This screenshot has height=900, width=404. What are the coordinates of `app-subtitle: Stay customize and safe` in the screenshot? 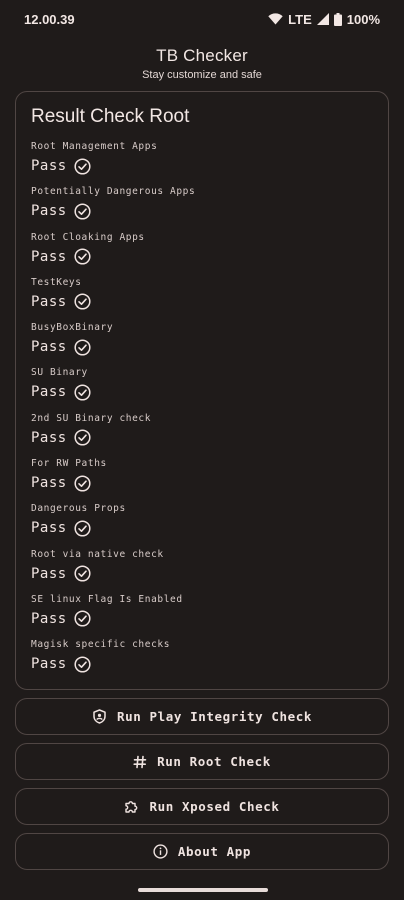 It's located at (202, 75).